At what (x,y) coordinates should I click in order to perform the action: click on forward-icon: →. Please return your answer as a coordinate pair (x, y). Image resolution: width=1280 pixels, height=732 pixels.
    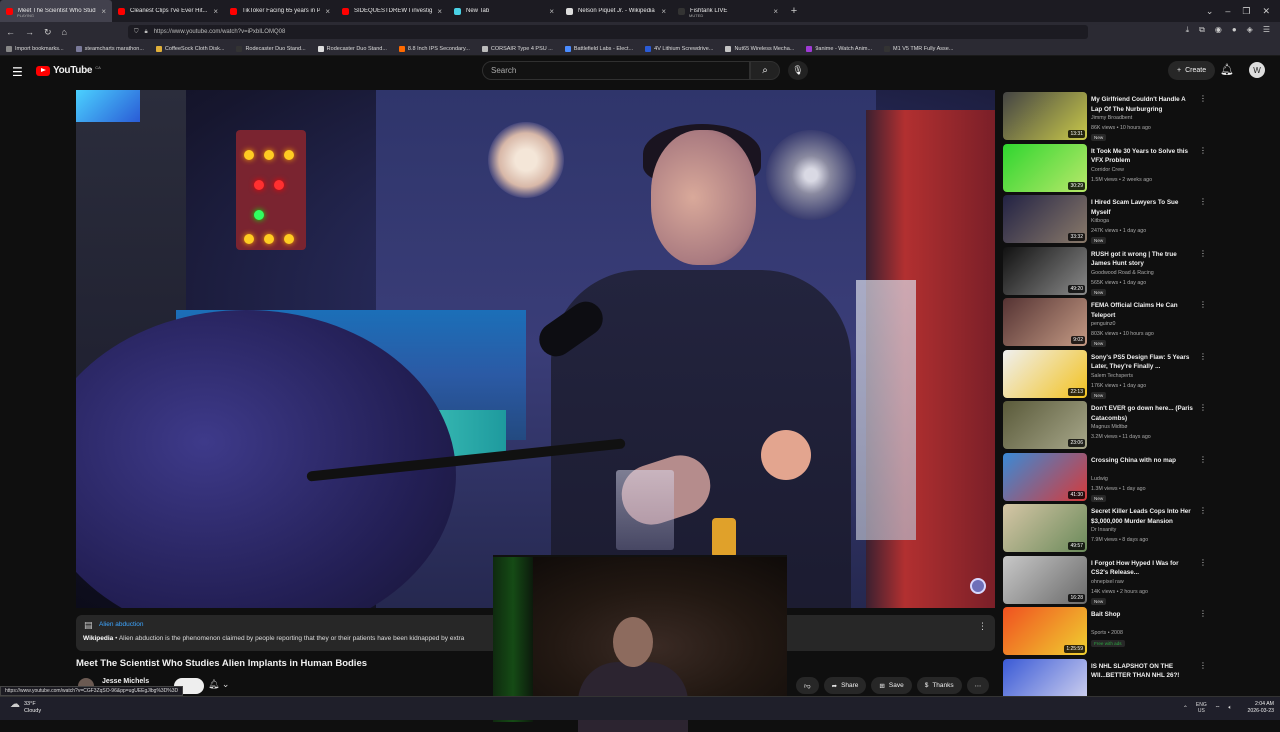
    Looking at the image, I should click on (29, 32).